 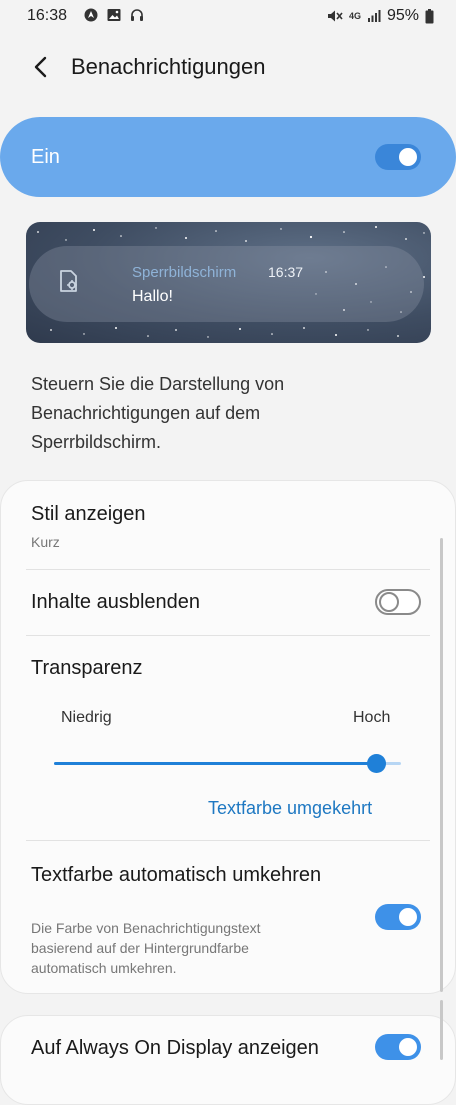 What do you see at coordinates (114, 15) in the screenshot?
I see `image-icon` at bounding box center [114, 15].